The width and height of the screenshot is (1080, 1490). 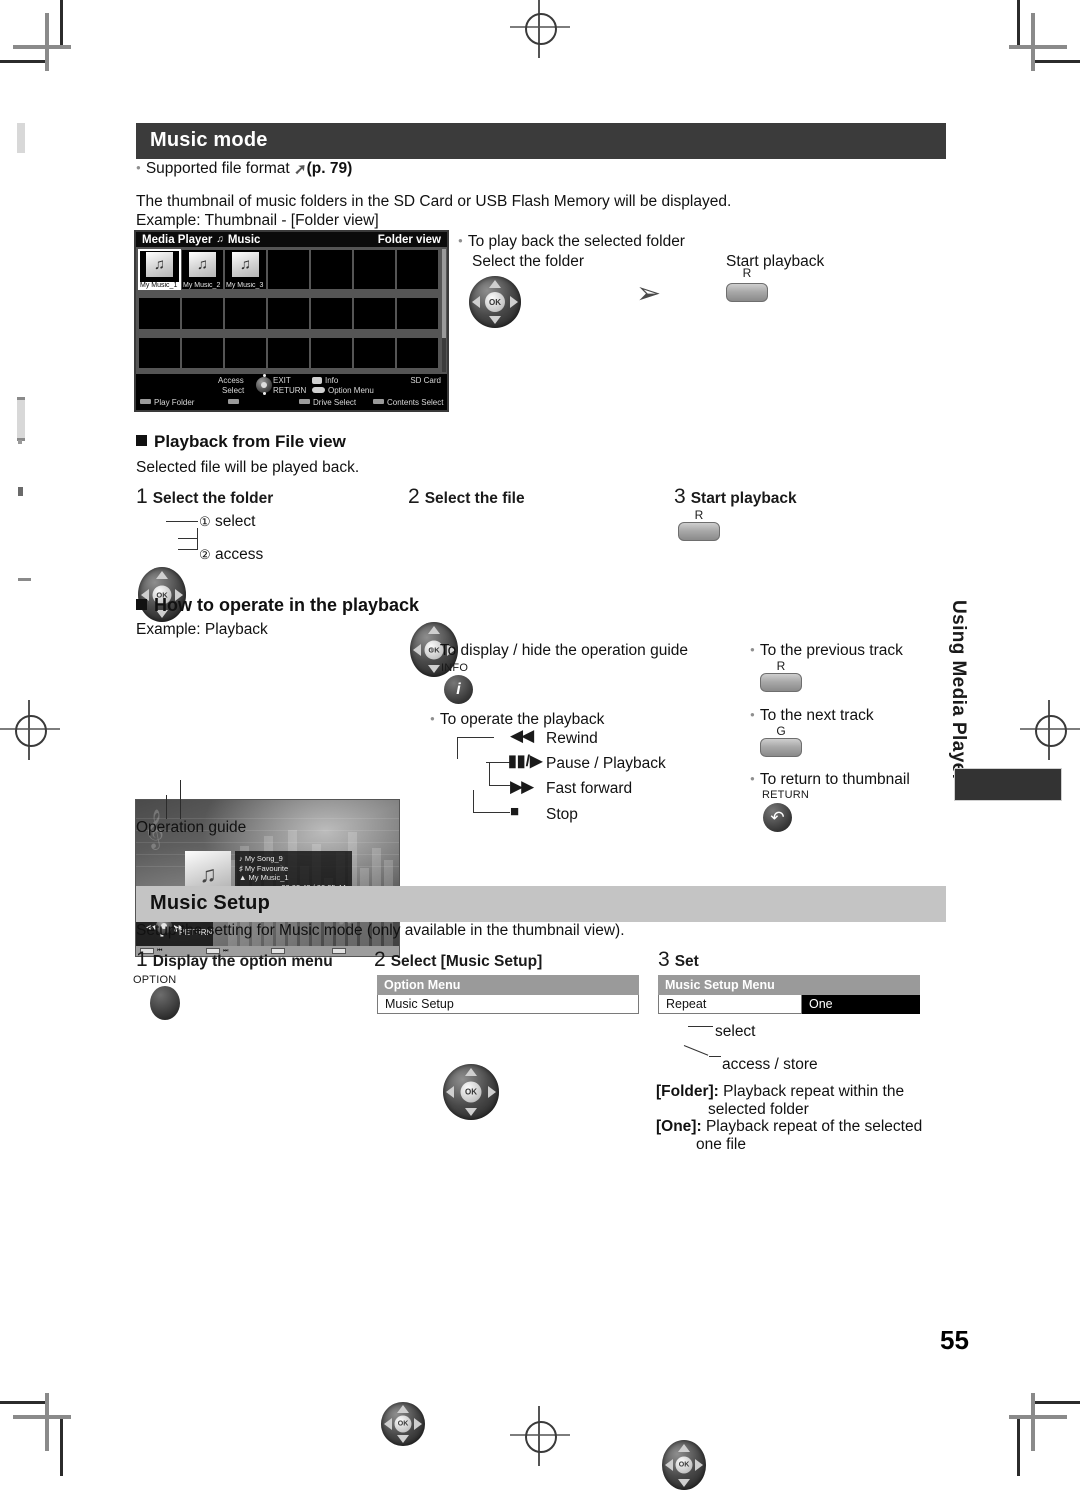 What do you see at coordinates (562, 814) in the screenshot?
I see `control-label-stop: Stop` at bounding box center [562, 814].